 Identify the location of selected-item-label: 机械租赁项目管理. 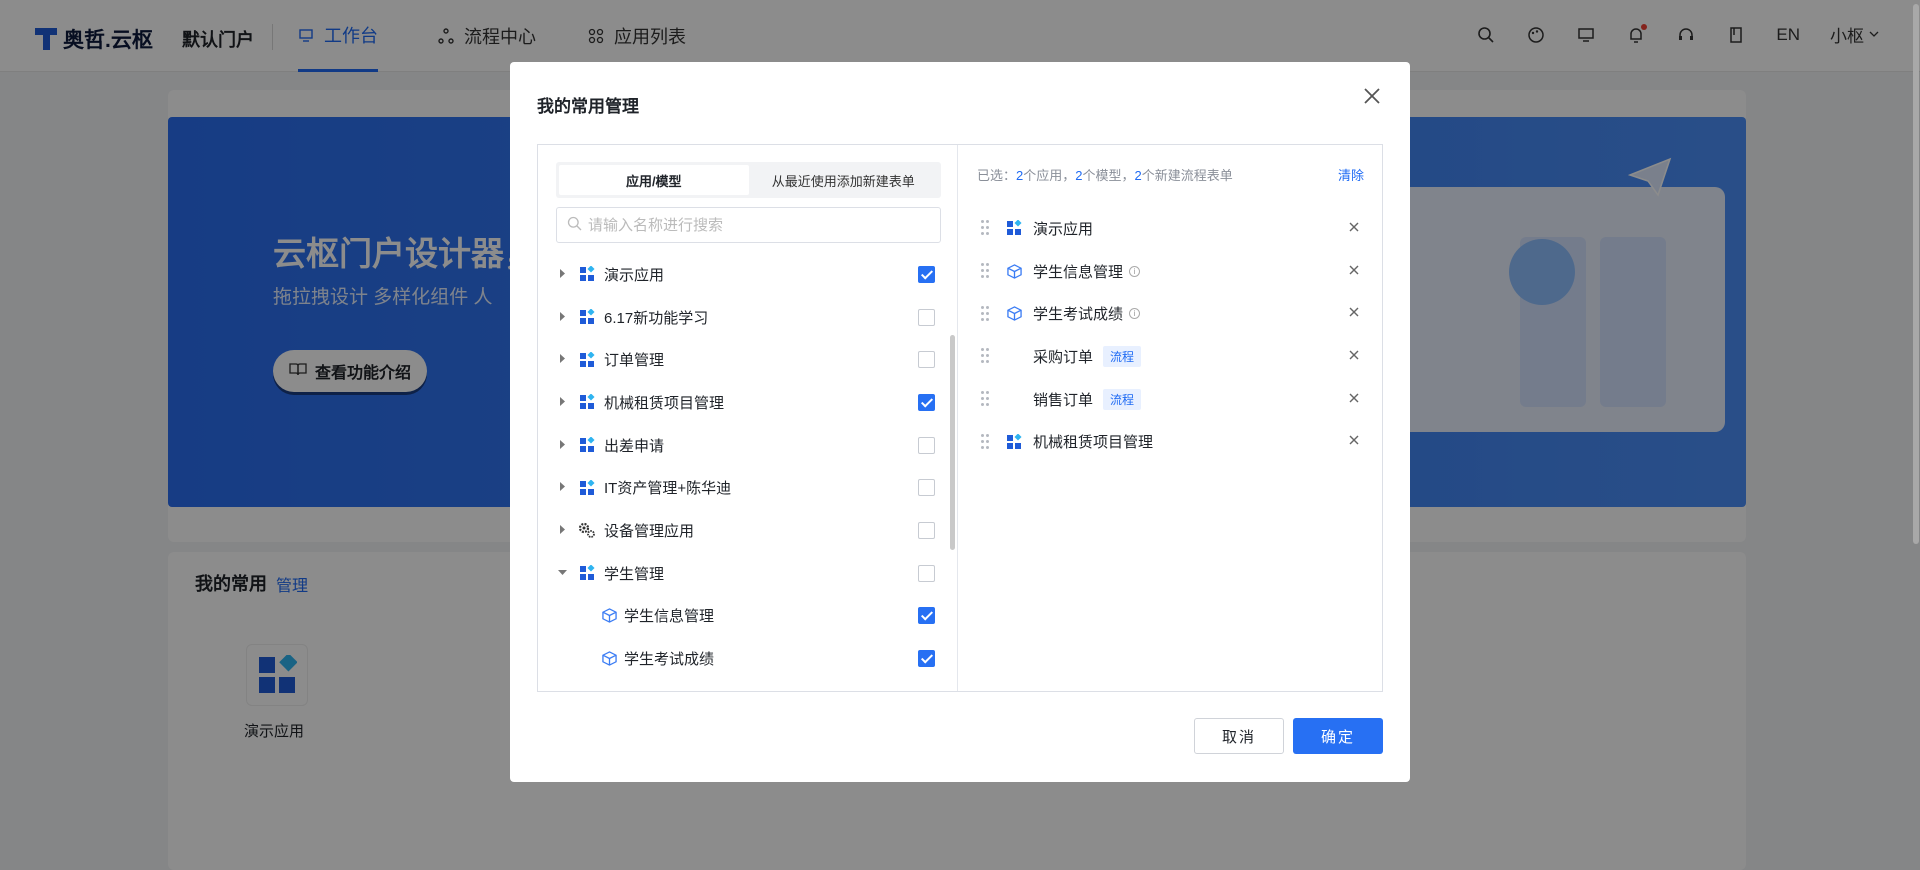
(1093, 441).